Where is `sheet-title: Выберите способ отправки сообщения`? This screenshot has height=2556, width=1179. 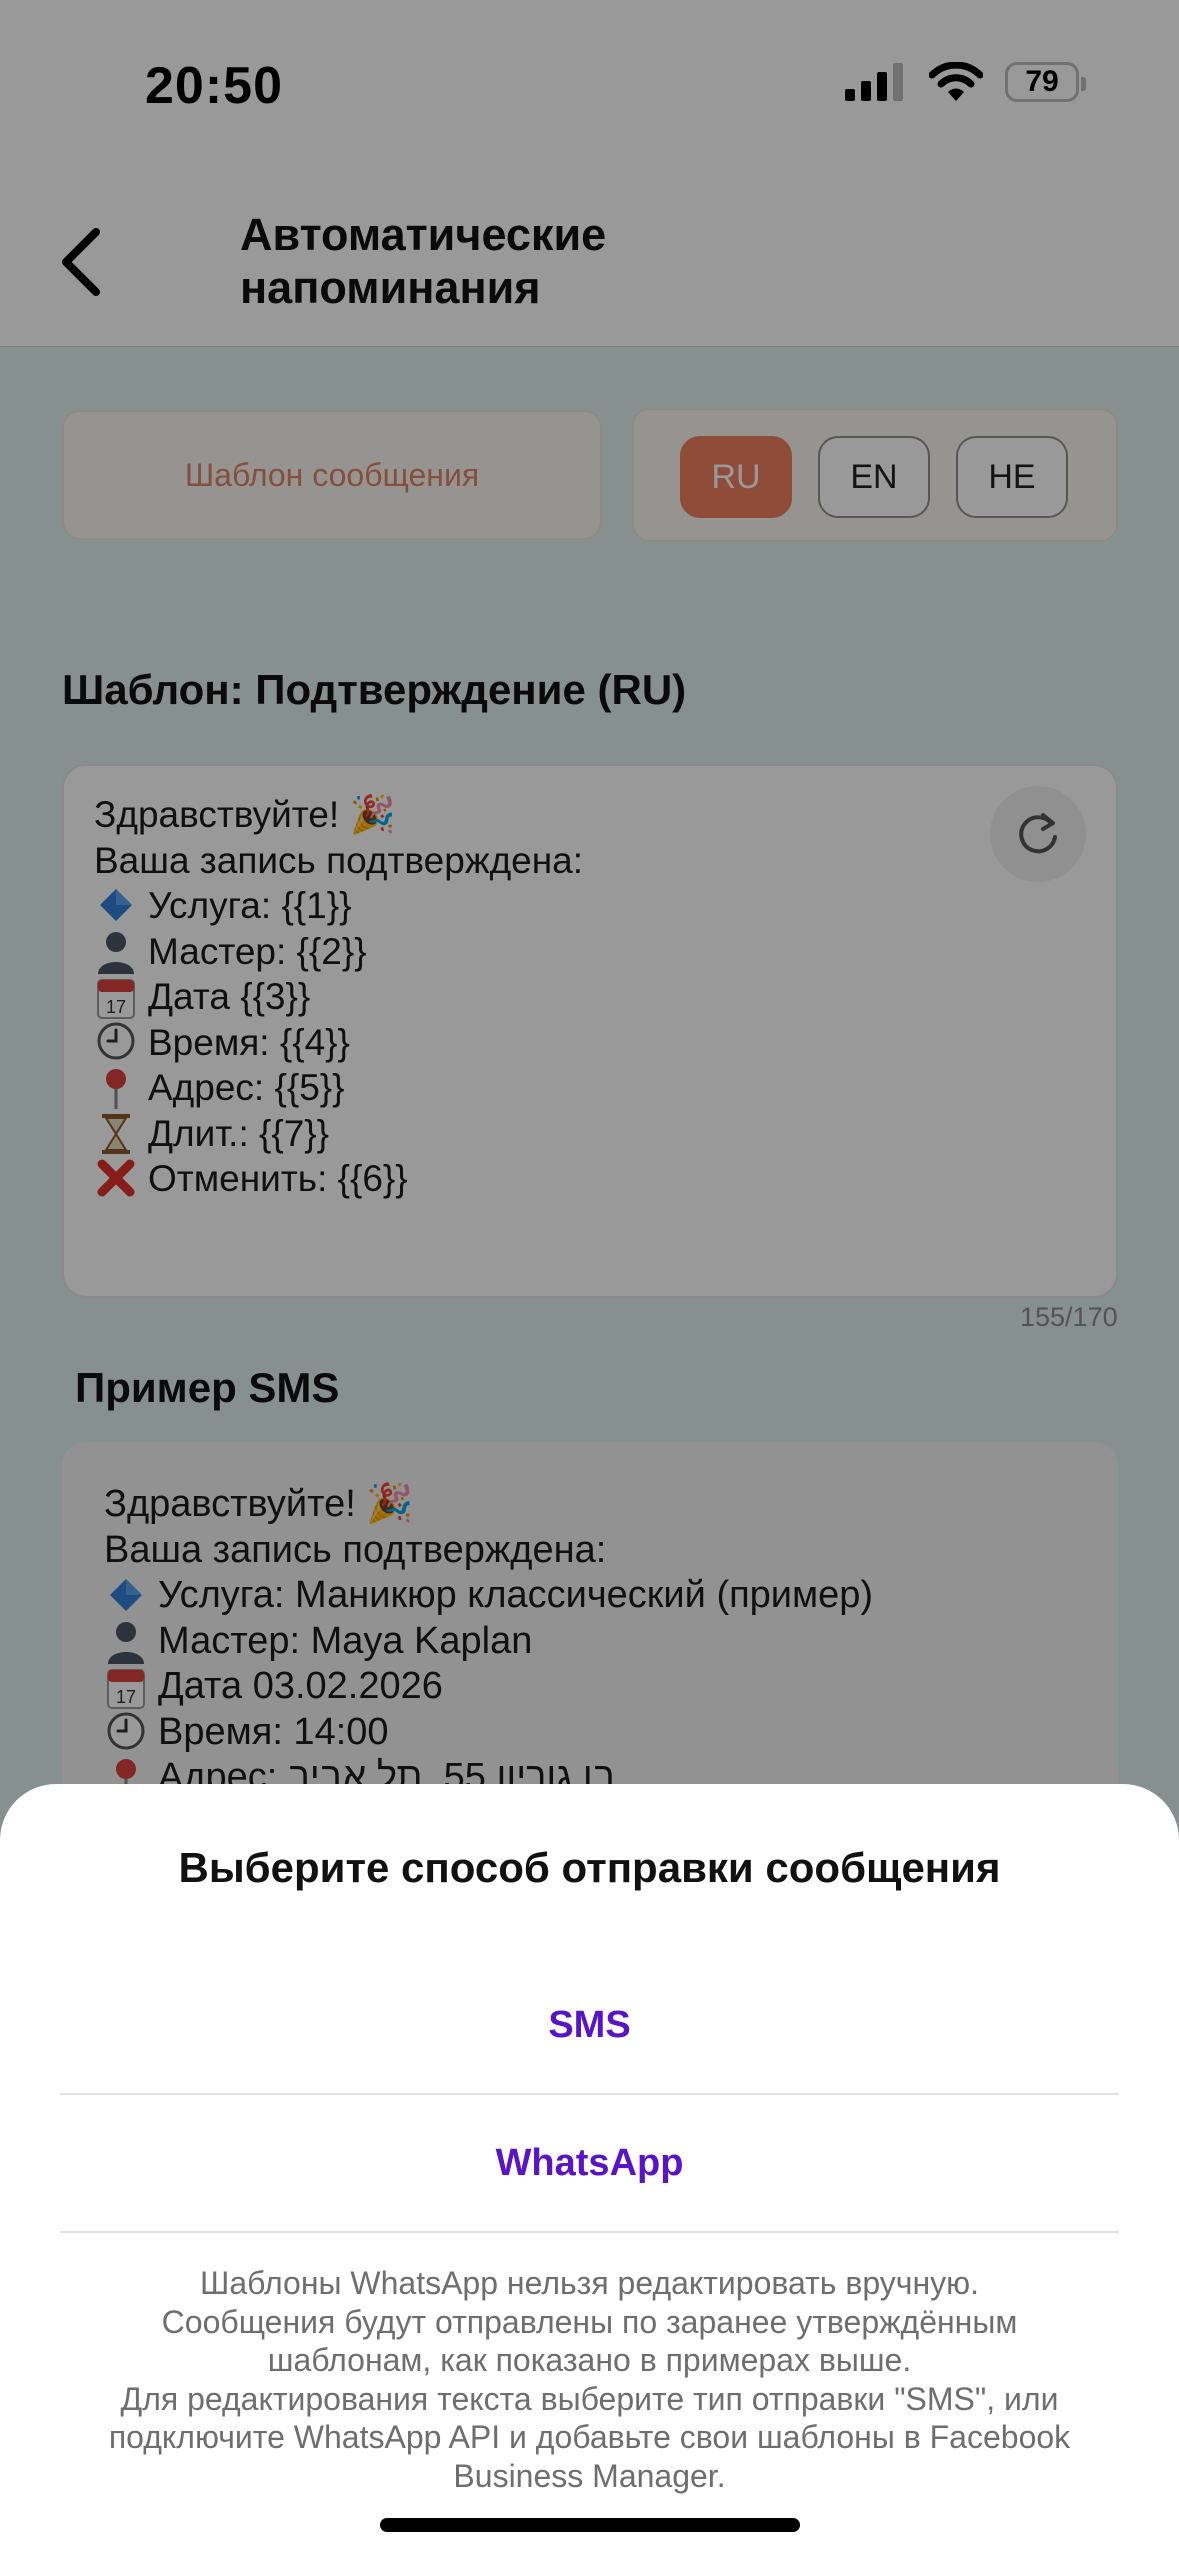 sheet-title: Выберите способ отправки сообщения is located at coordinates (589, 1867).